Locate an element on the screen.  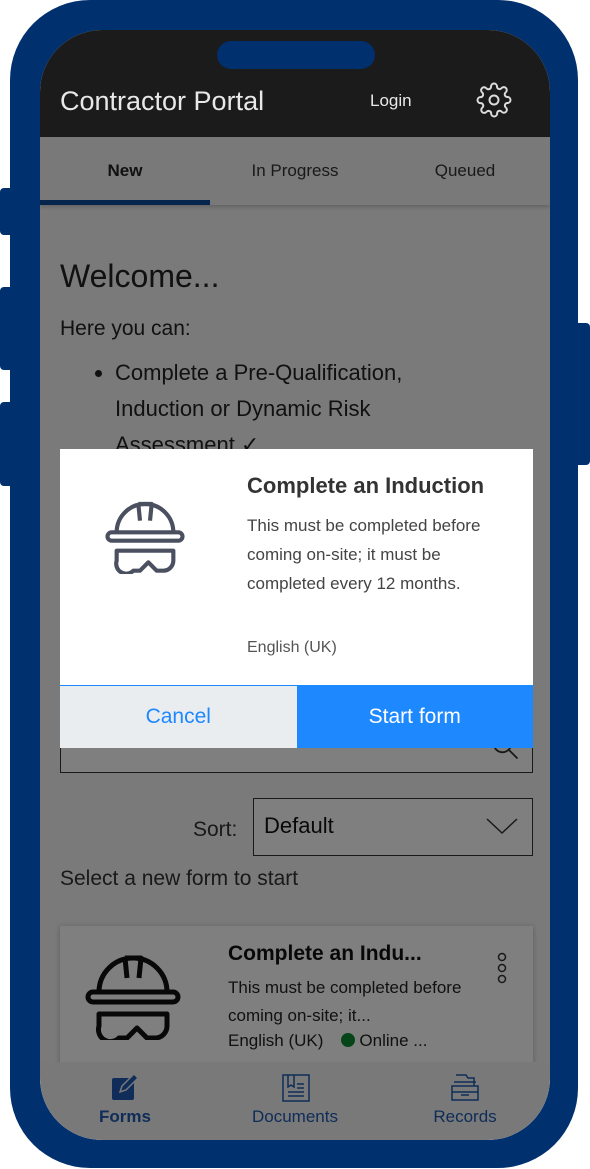
login-button: Login is located at coordinates (391, 101).